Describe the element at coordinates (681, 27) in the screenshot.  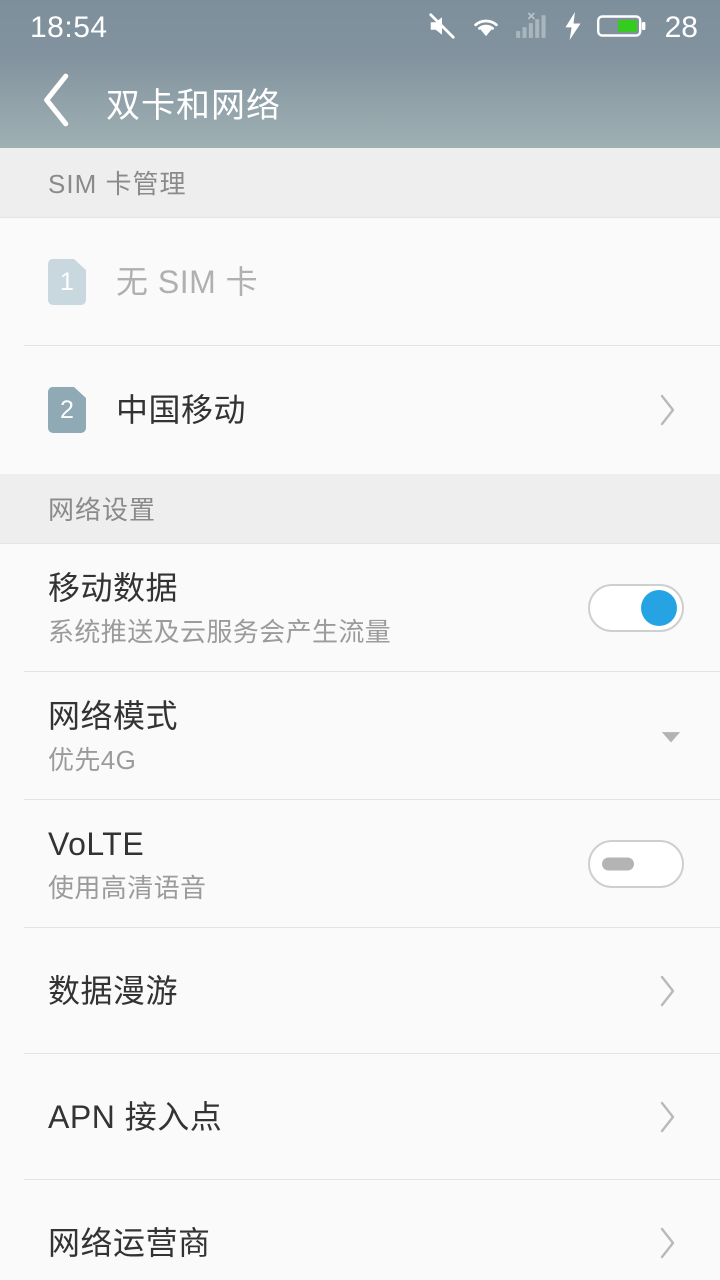
I see `battery-percent-label: 28` at that location.